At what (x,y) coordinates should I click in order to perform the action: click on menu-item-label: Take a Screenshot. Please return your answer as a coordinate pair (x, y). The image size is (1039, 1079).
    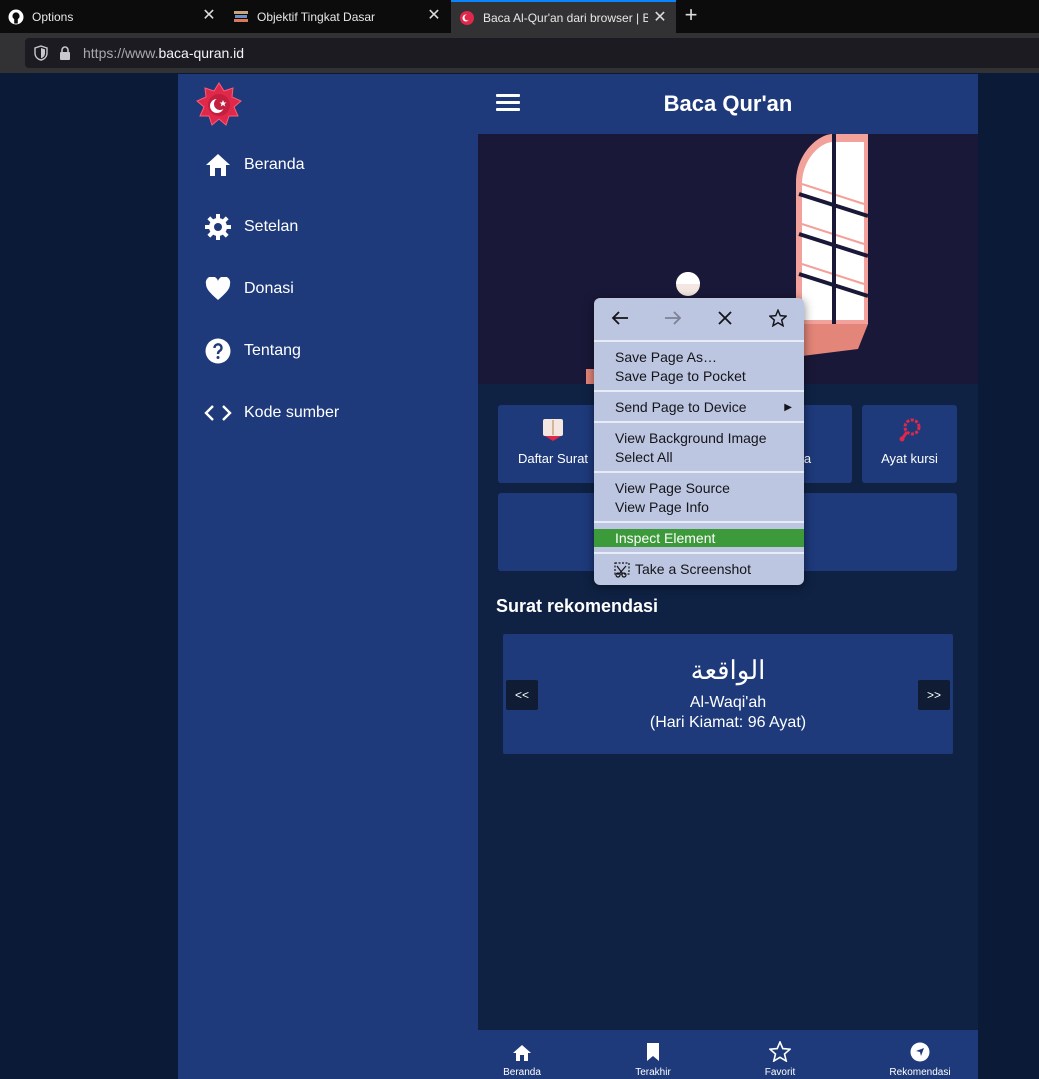
    Looking at the image, I should click on (693, 569).